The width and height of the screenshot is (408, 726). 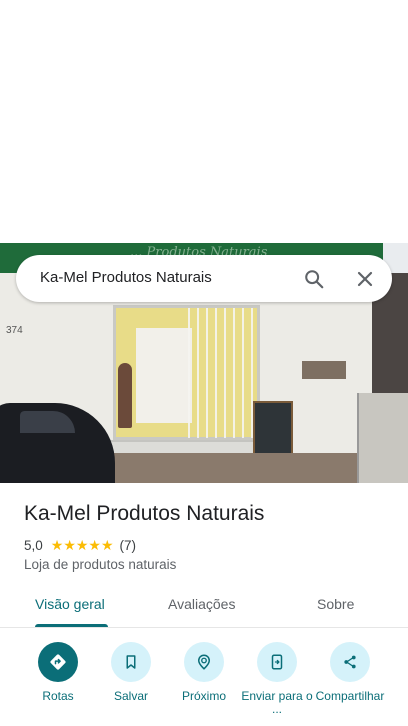 I want to click on share-icon, so click(x=350, y=662).